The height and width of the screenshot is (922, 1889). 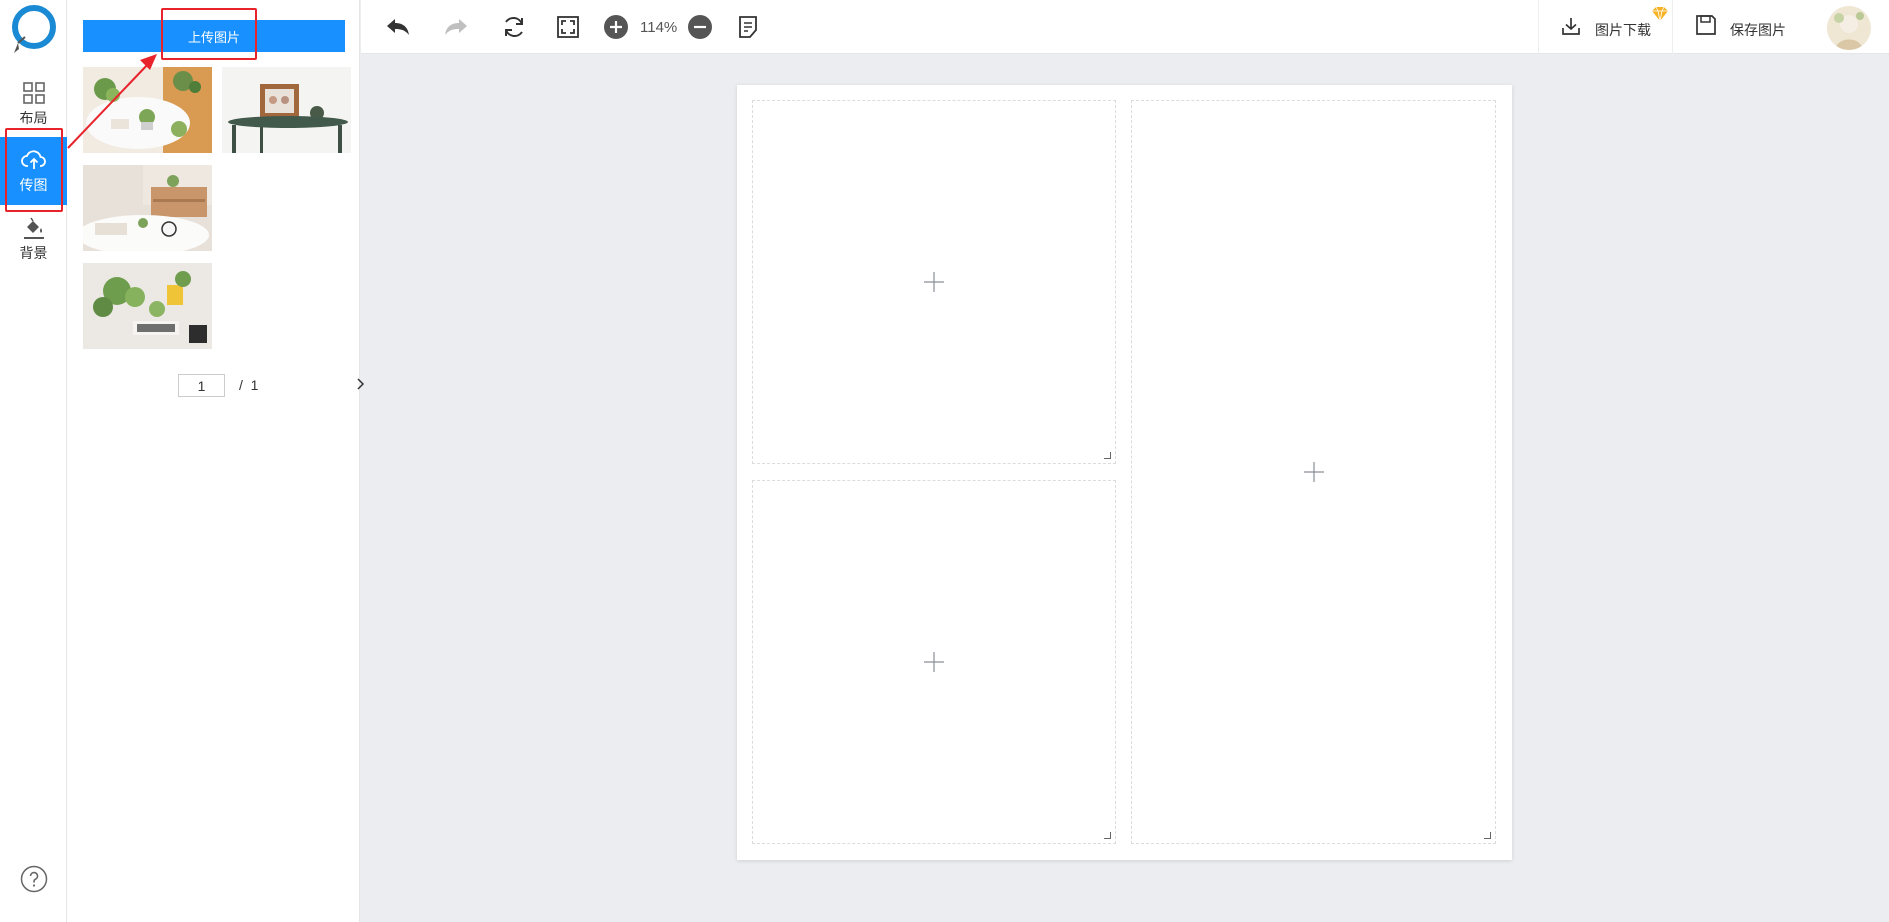 I want to click on photo-plants-desk, so click(x=147, y=110).